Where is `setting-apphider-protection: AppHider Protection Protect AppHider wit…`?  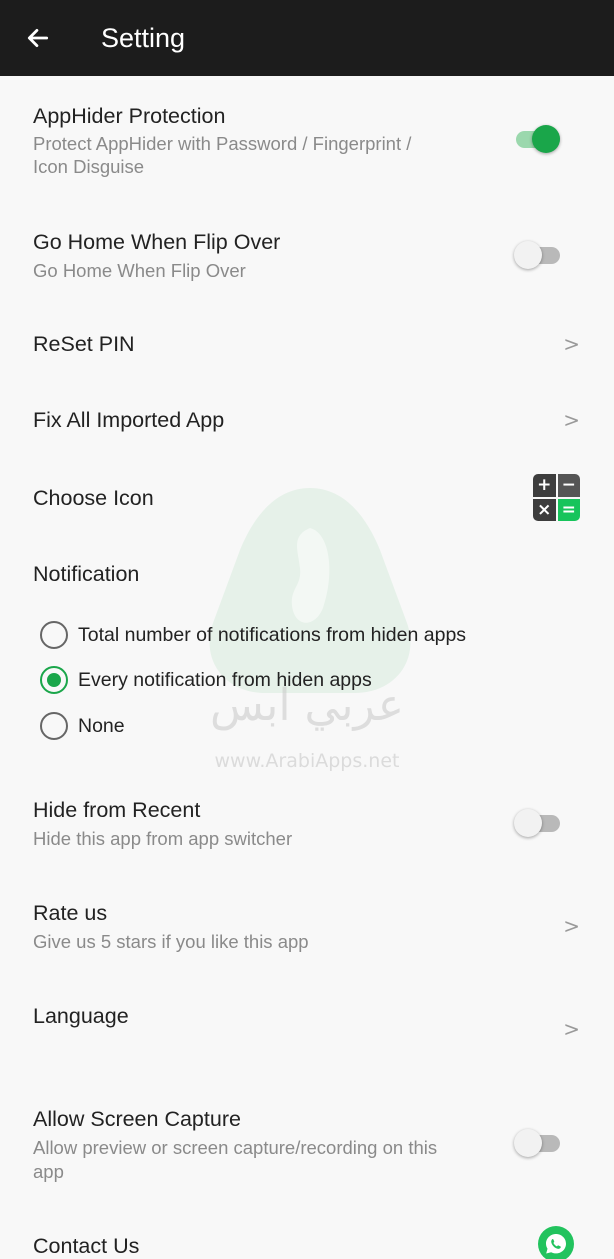
setting-apphider-protection: AppHider Protection Protect AppHider wit… is located at coordinates (307, 146).